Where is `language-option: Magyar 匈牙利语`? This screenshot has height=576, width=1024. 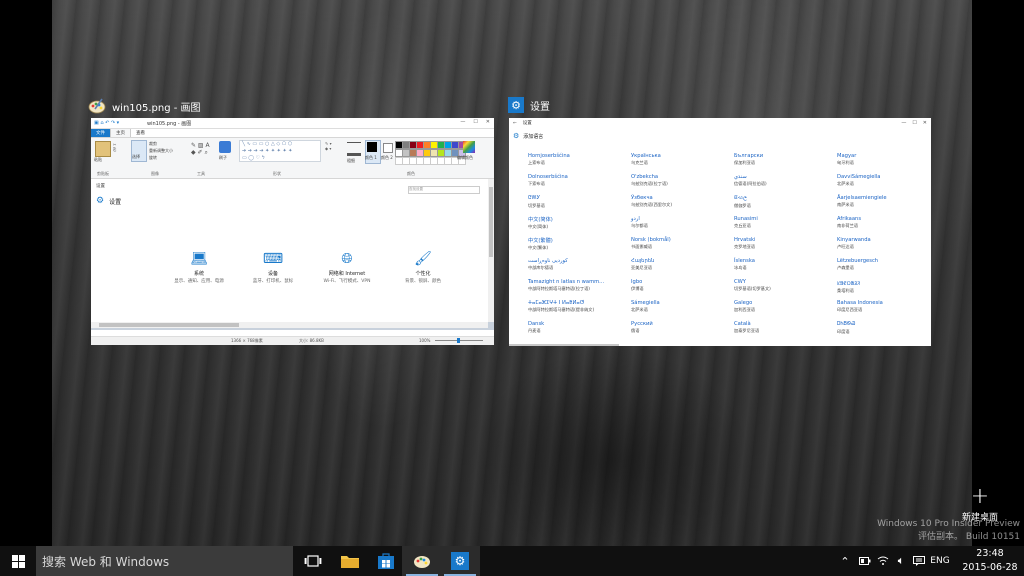
language-option: Magyar 匈牙利语 is located at coordinates (884, 159).